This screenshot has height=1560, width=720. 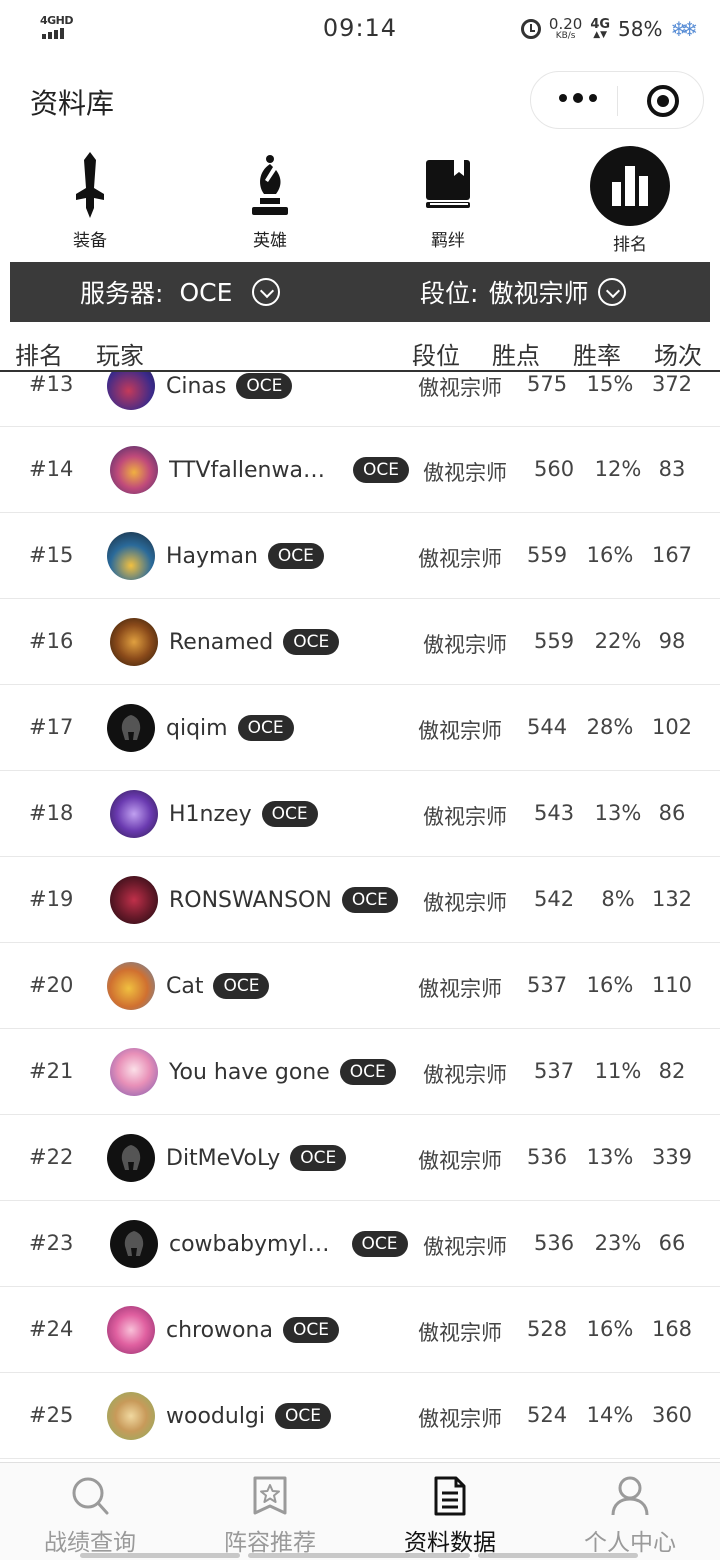 What do you see at coordinates (663, 101) in the screenshot?
I see `close-target-icon` at bounding box center [663, 101].